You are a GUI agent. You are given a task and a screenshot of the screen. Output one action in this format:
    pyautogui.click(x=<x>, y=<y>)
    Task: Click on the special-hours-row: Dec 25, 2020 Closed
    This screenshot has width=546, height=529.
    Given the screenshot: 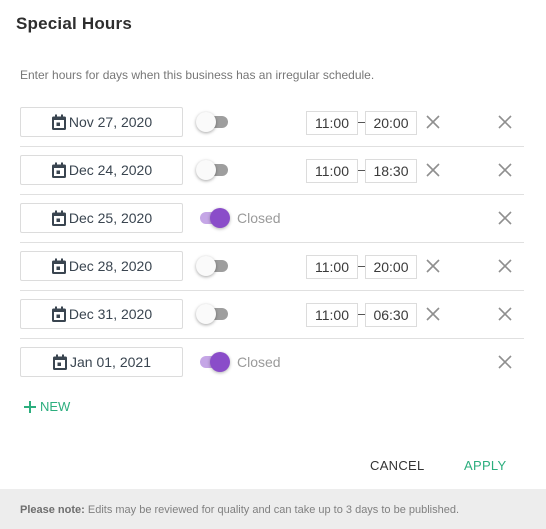 What is the action you would take?
    pyautogui.click(x=272, y=219)
    